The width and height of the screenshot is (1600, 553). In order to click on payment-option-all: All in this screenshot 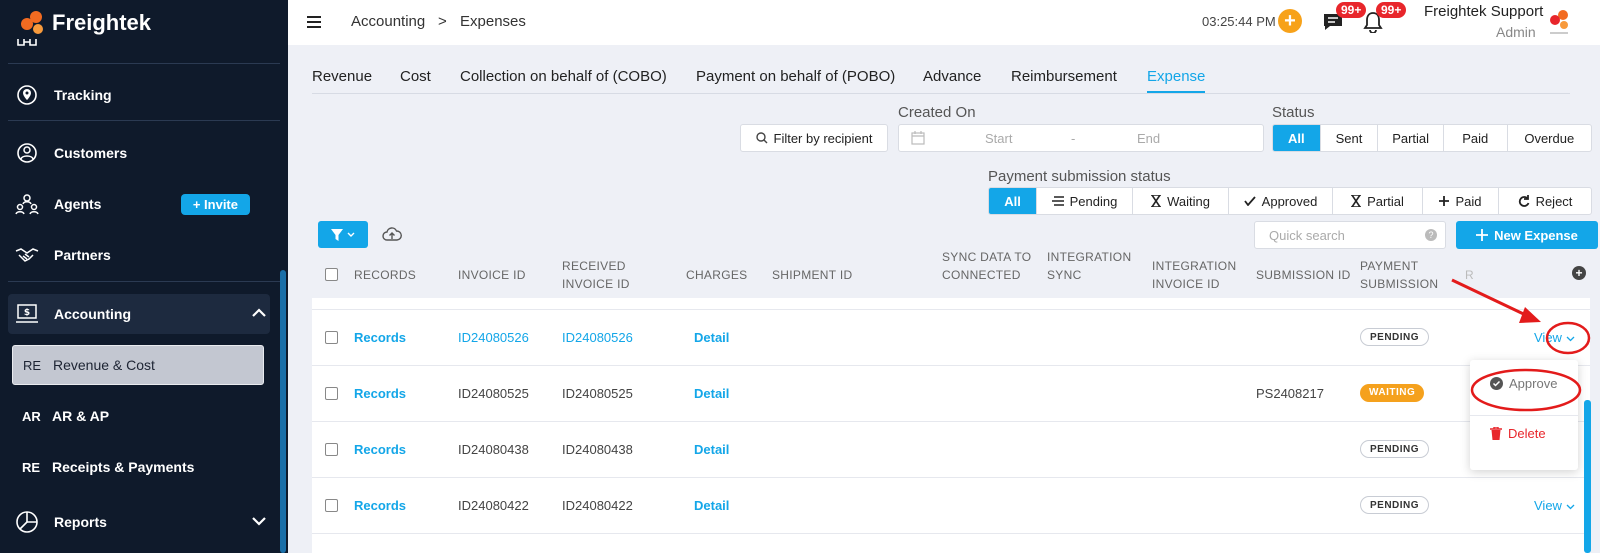, I will do `click(1013, 201)`.